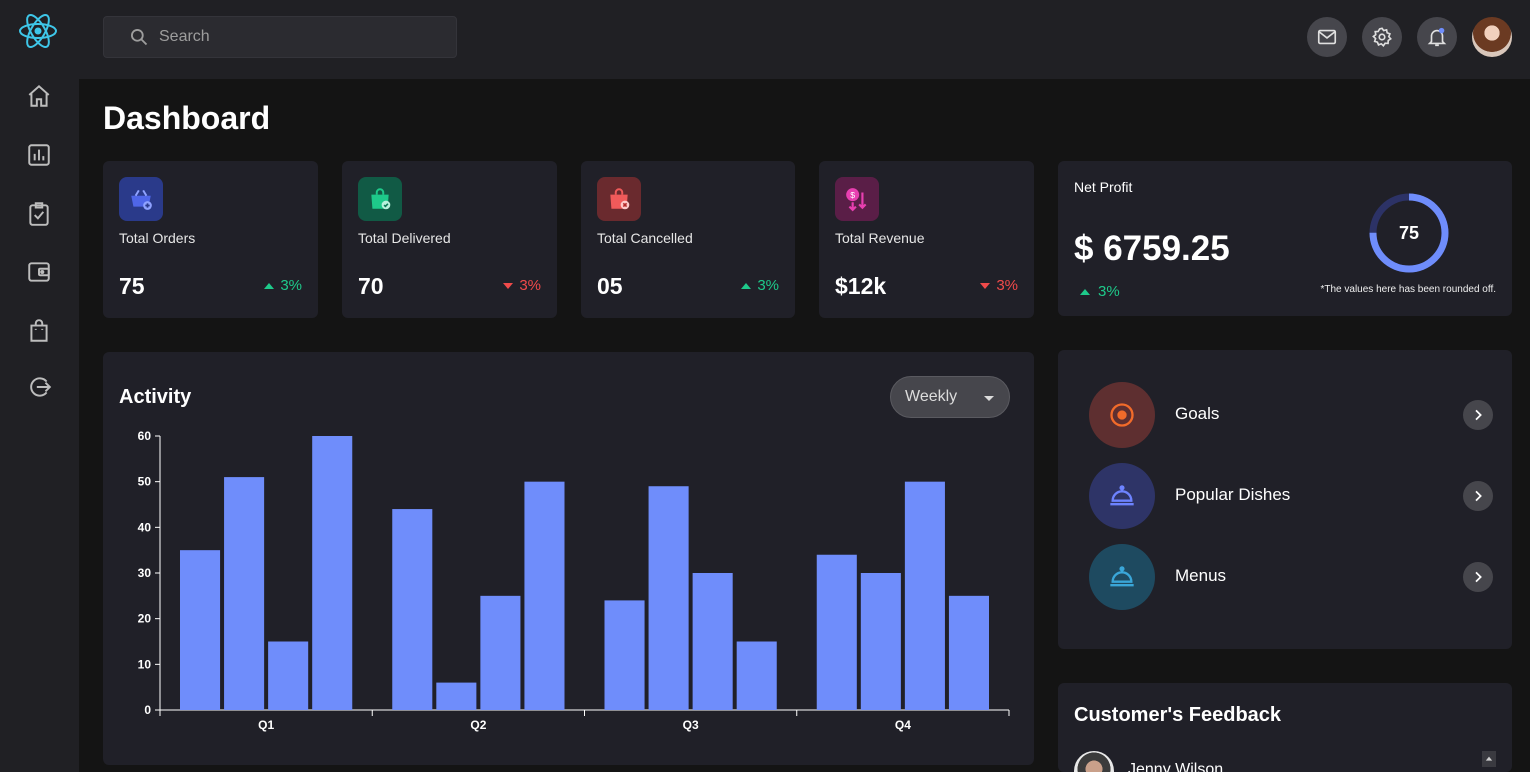 This screenshot has width=1530, height=772. Describe the element at coordinates (926, 239) in the screenshot. I see `total-revenue-card: $ Total Revenue $12k 3%` at that location.